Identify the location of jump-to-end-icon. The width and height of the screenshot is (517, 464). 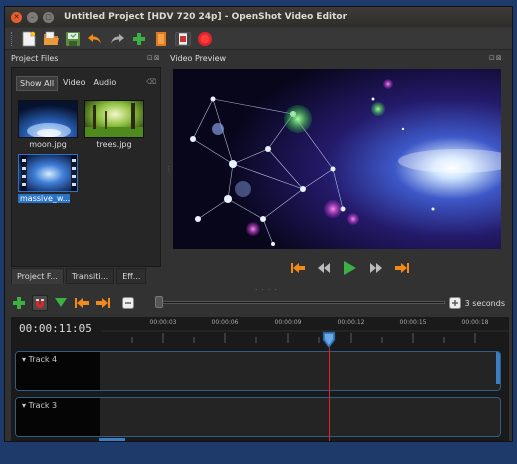
(402, 268).